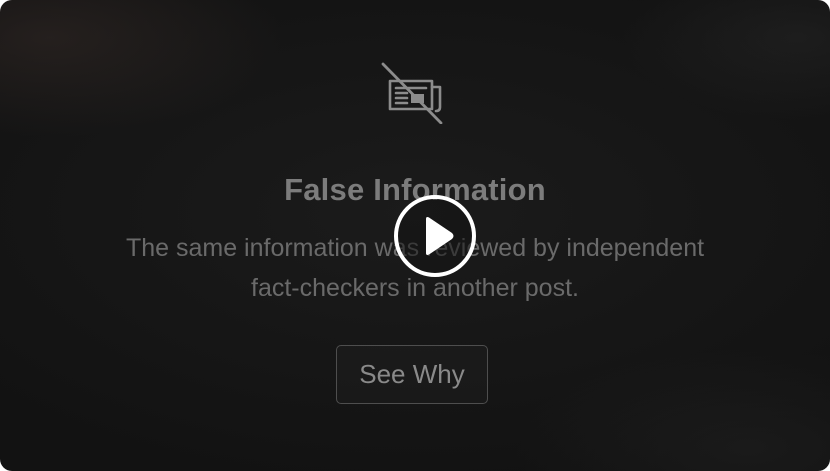  I want to click on play-button, so click(435, 236).